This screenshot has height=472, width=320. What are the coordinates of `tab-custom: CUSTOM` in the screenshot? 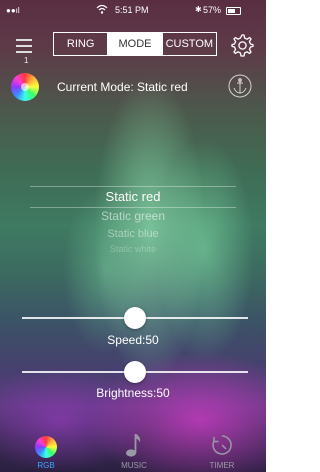 It's located at (188, 44).